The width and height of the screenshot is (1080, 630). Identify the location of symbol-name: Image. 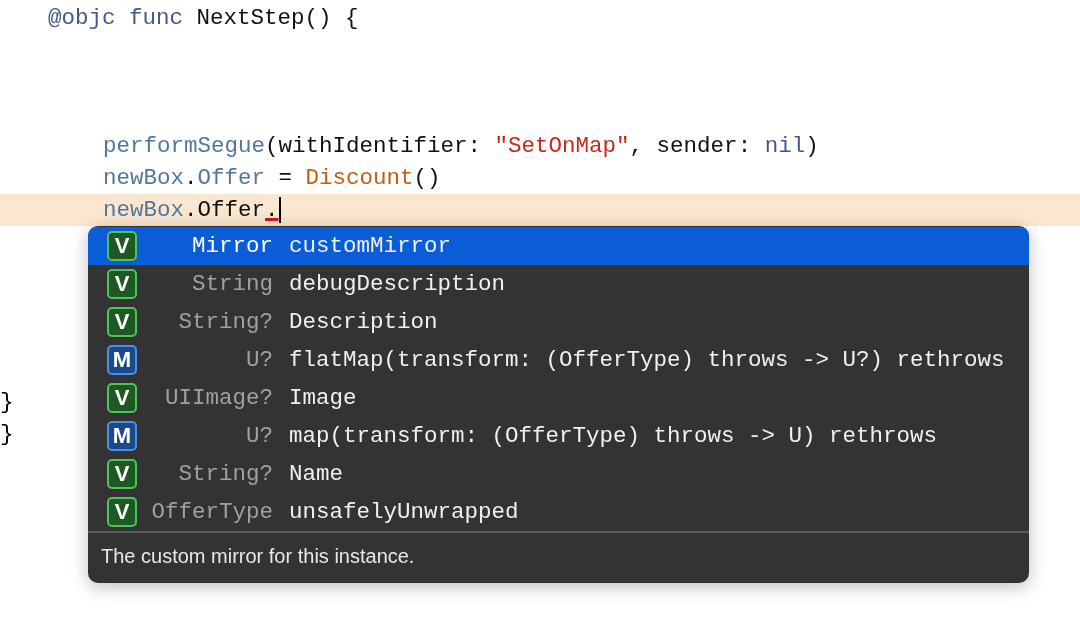
(323, 398).